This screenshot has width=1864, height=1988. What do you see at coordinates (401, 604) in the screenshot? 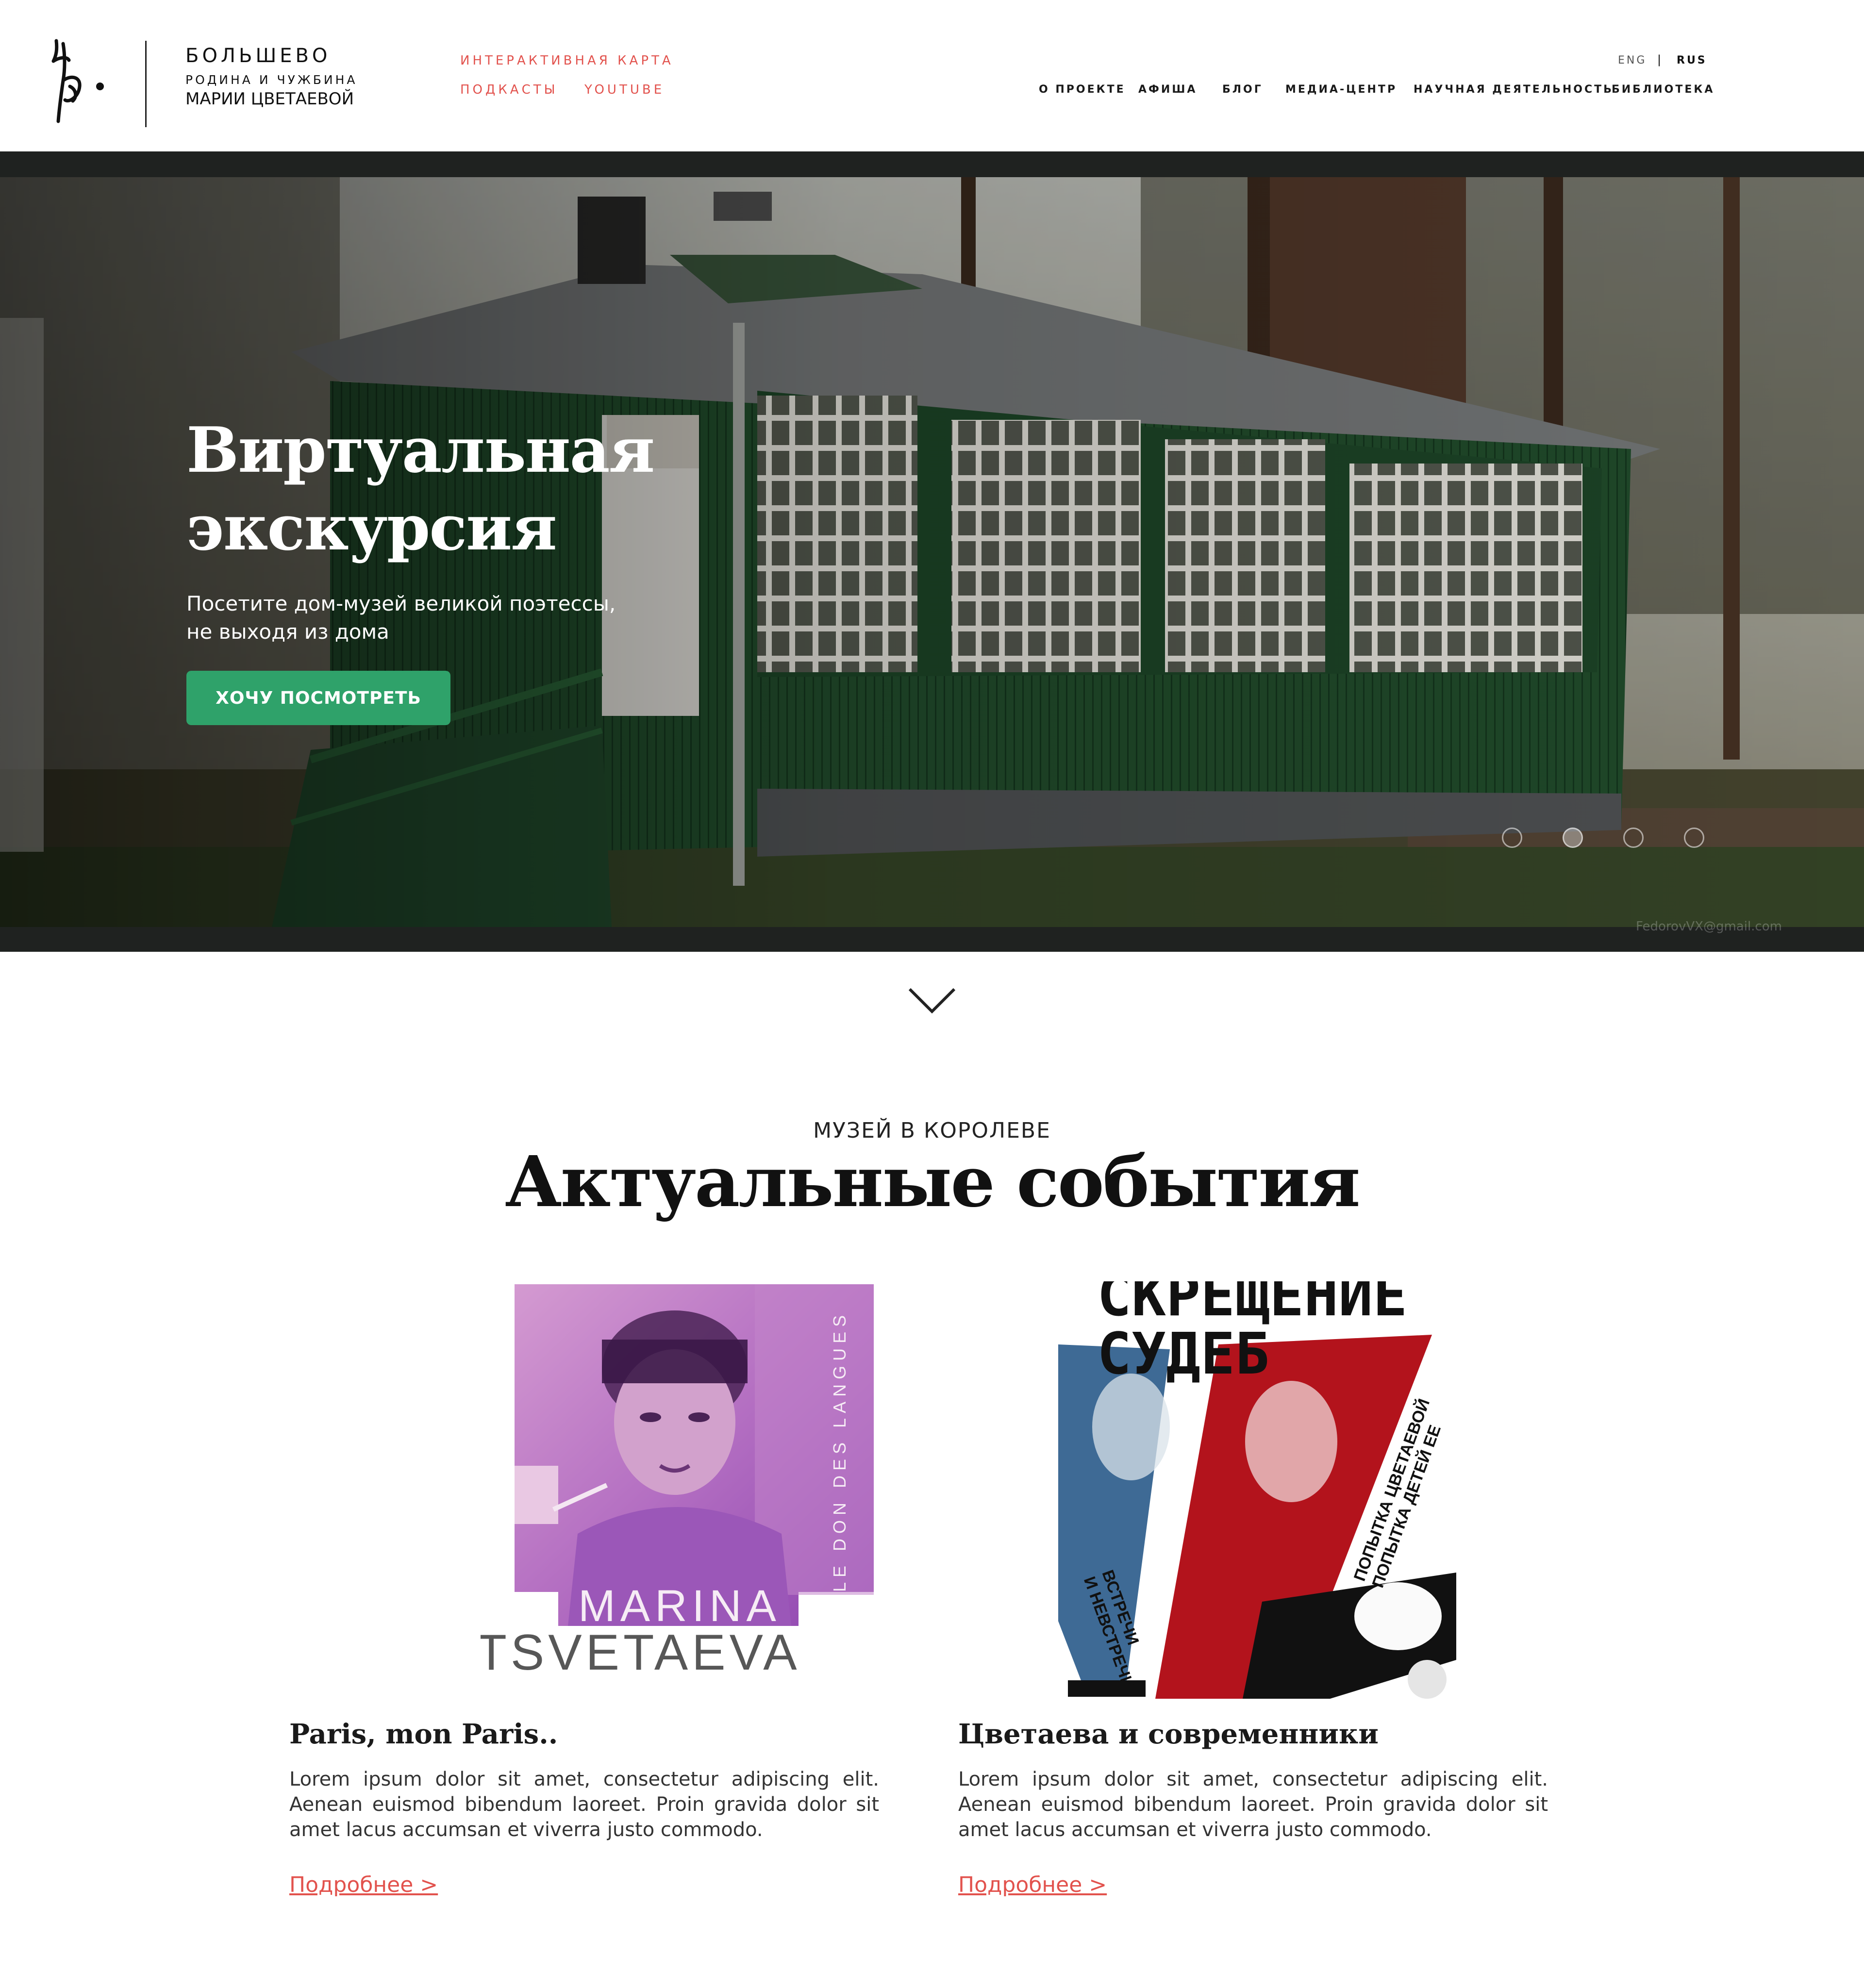
I see `hero-description-line-1: Посетите дом-музей великой поэтессы,` at bounding box center [401, 604].